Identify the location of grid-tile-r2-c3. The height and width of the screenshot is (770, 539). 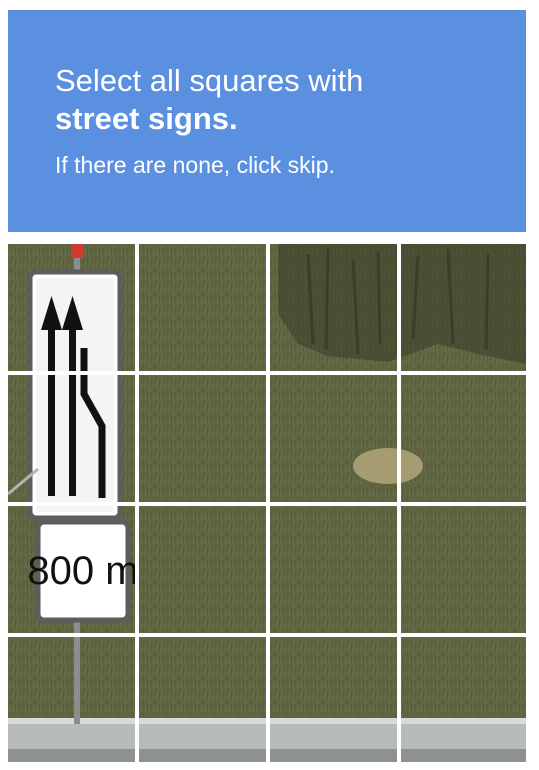
(332, 439).